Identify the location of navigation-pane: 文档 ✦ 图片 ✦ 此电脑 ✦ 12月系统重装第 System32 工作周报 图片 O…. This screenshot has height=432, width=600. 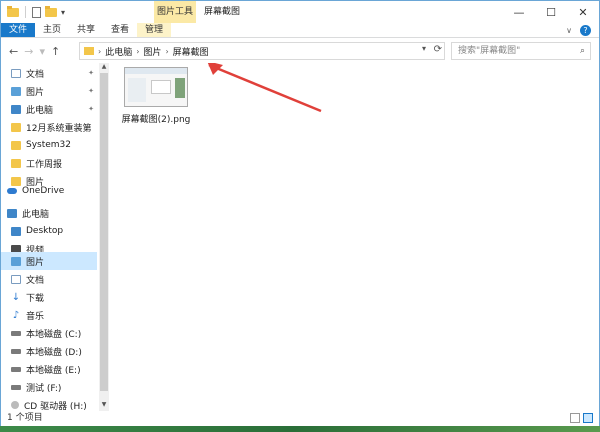
(55, 237).